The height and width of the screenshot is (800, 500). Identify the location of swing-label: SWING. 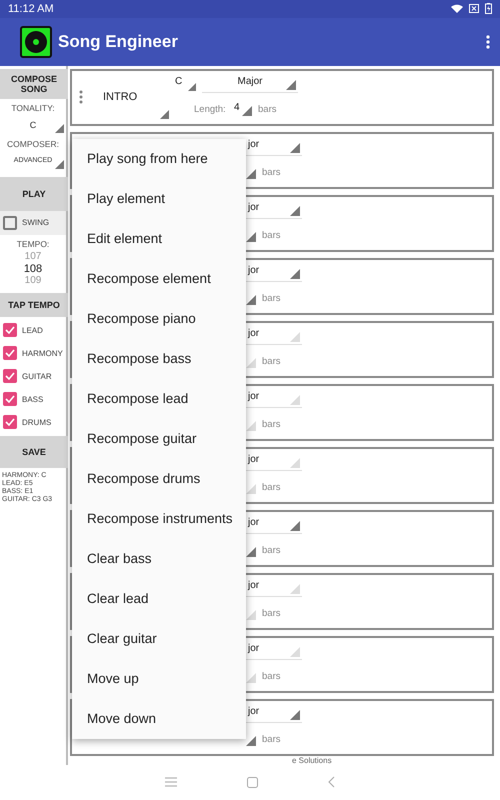
(36, 223).